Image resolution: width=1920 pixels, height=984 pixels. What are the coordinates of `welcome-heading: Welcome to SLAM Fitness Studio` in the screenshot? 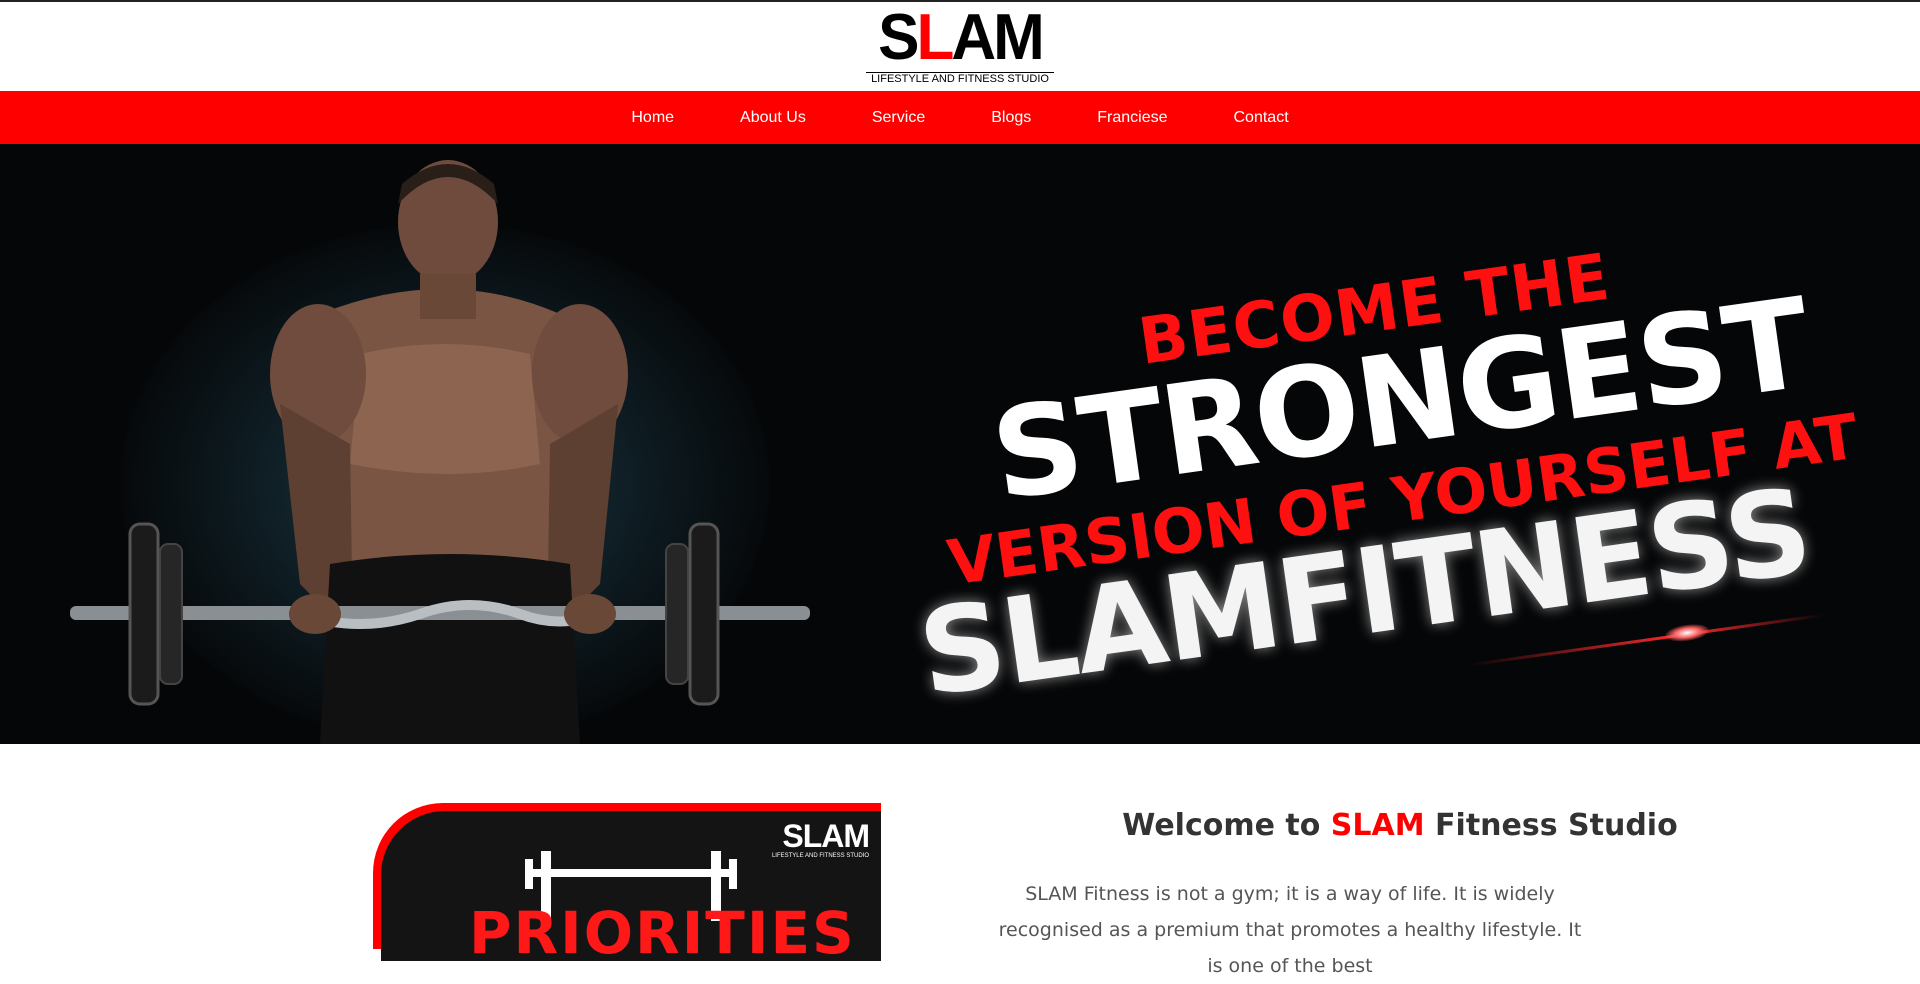 It's located at (1400, 825).